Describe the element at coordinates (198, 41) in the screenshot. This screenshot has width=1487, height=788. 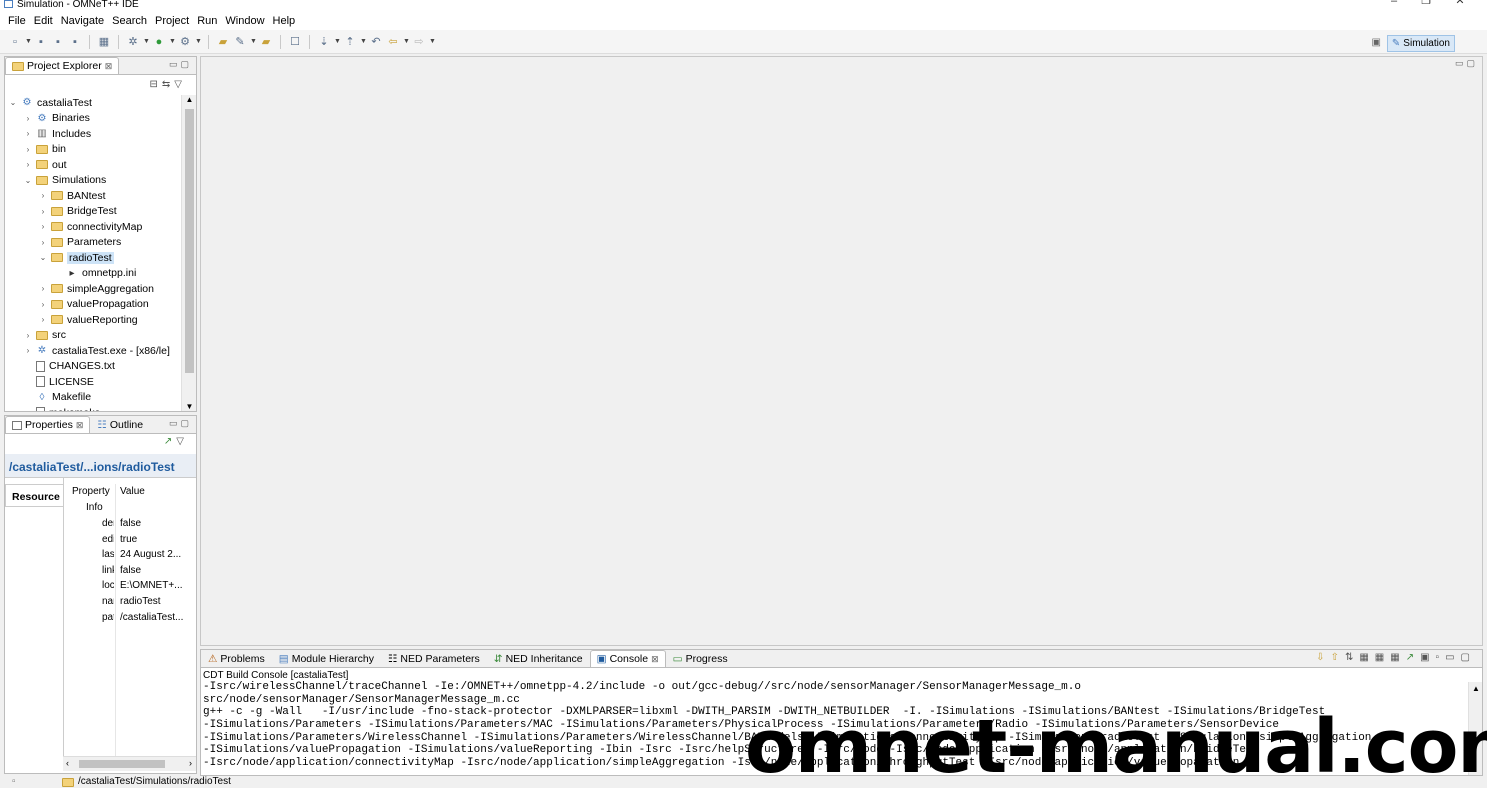
I see `profile-dropdown-icon: ▼` at that location.